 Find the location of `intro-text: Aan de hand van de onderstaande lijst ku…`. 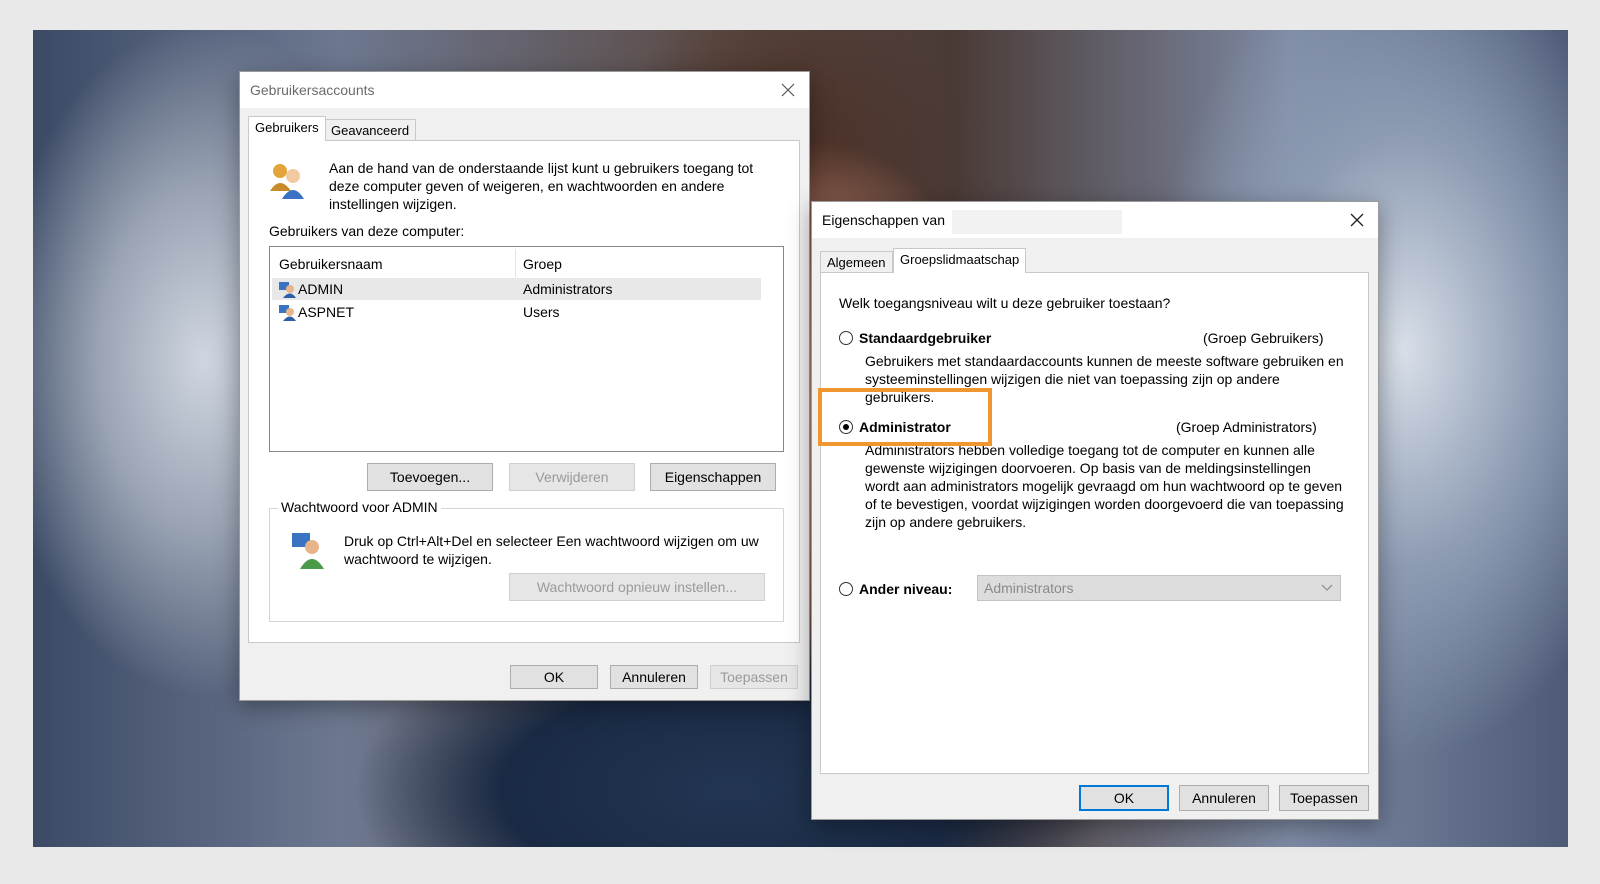

intro-text: Aan de hand van de onderstaande lijst ku… is located at coordinates (541, 186).